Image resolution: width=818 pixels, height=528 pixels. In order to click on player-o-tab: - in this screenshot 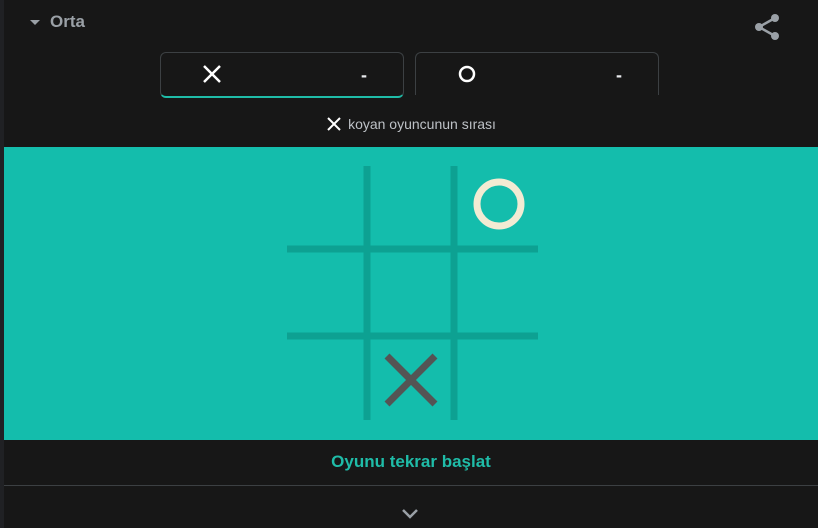, I will do `click(537, 73)`.